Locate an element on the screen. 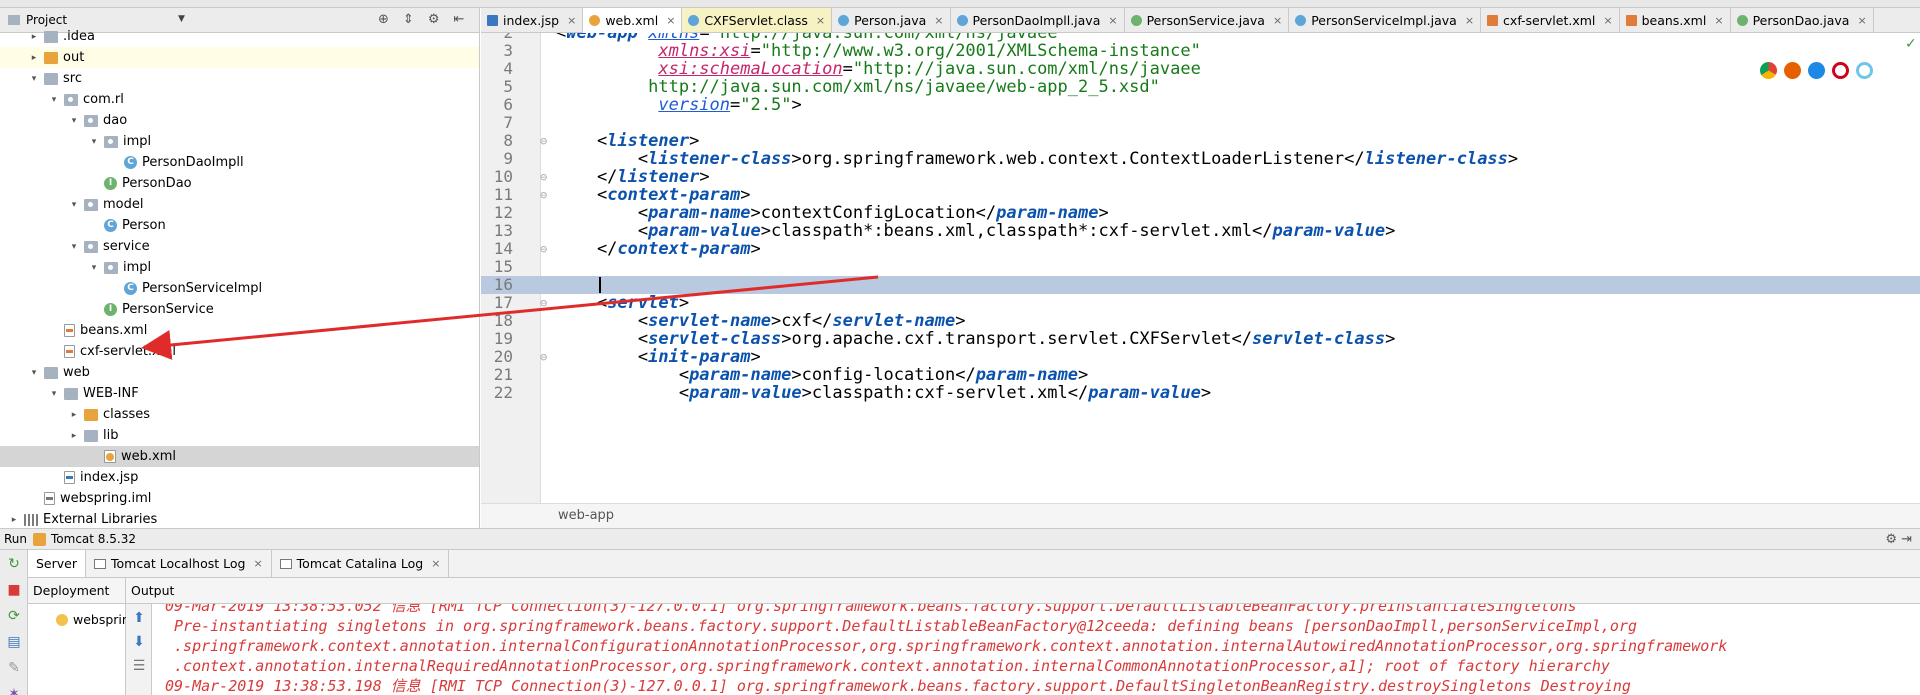 This screenshot has width=1920, height=695. run-settings-icon: ⚙ ⇥ is located at coordinates (1898, 539).